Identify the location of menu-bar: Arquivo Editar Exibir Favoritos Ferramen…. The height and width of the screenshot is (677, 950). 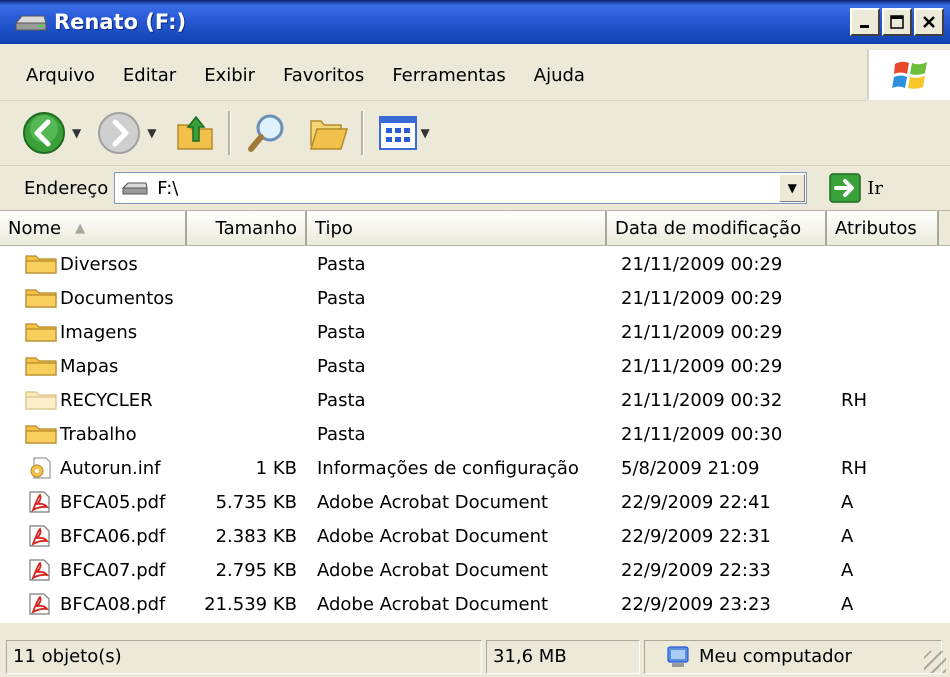
(433, 75).